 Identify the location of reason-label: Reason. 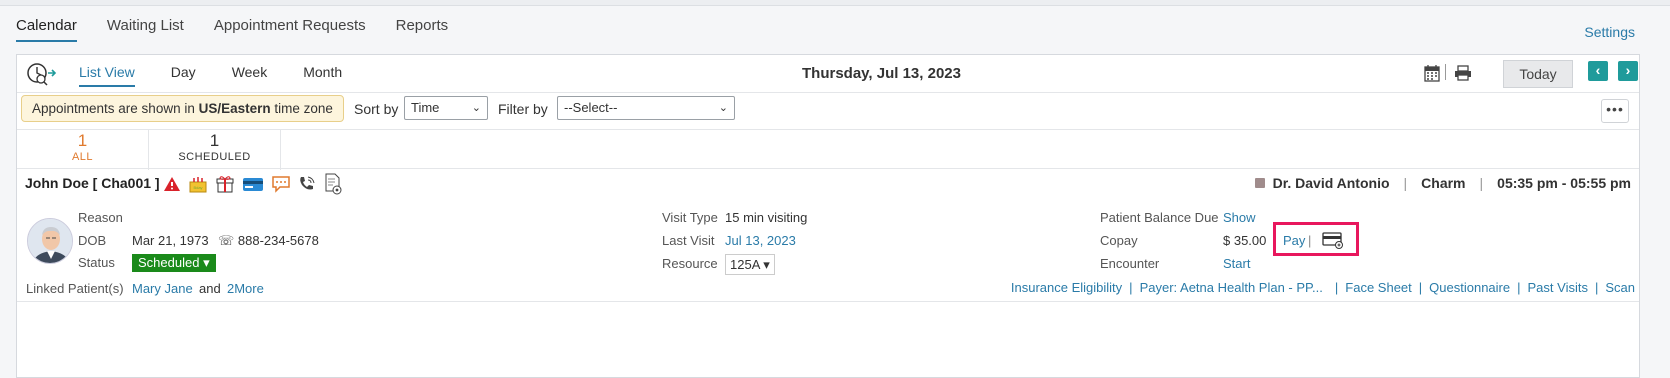
(100, 217).